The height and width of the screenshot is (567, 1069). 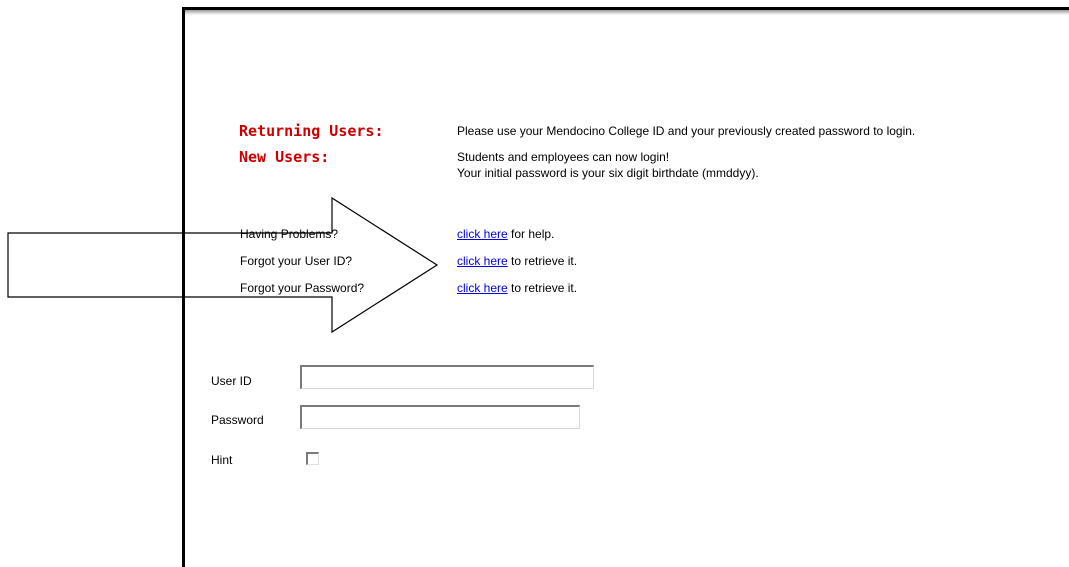 I want to click on userid-label: User ID, so click(x=231, y=381).